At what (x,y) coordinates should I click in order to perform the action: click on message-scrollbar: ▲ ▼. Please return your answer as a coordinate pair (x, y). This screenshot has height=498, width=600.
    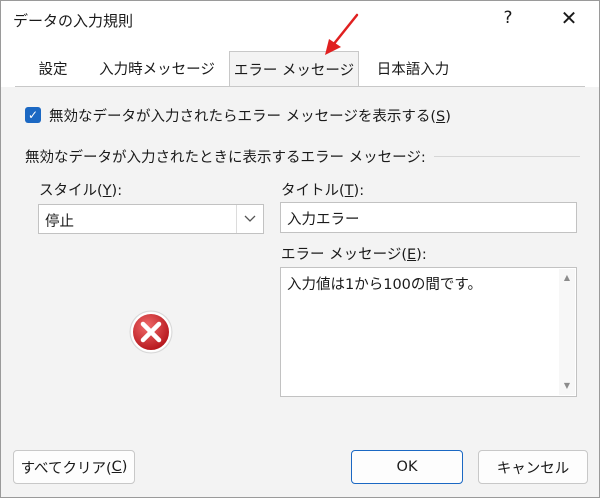
    Looking at the image, I should click on (567, 332).